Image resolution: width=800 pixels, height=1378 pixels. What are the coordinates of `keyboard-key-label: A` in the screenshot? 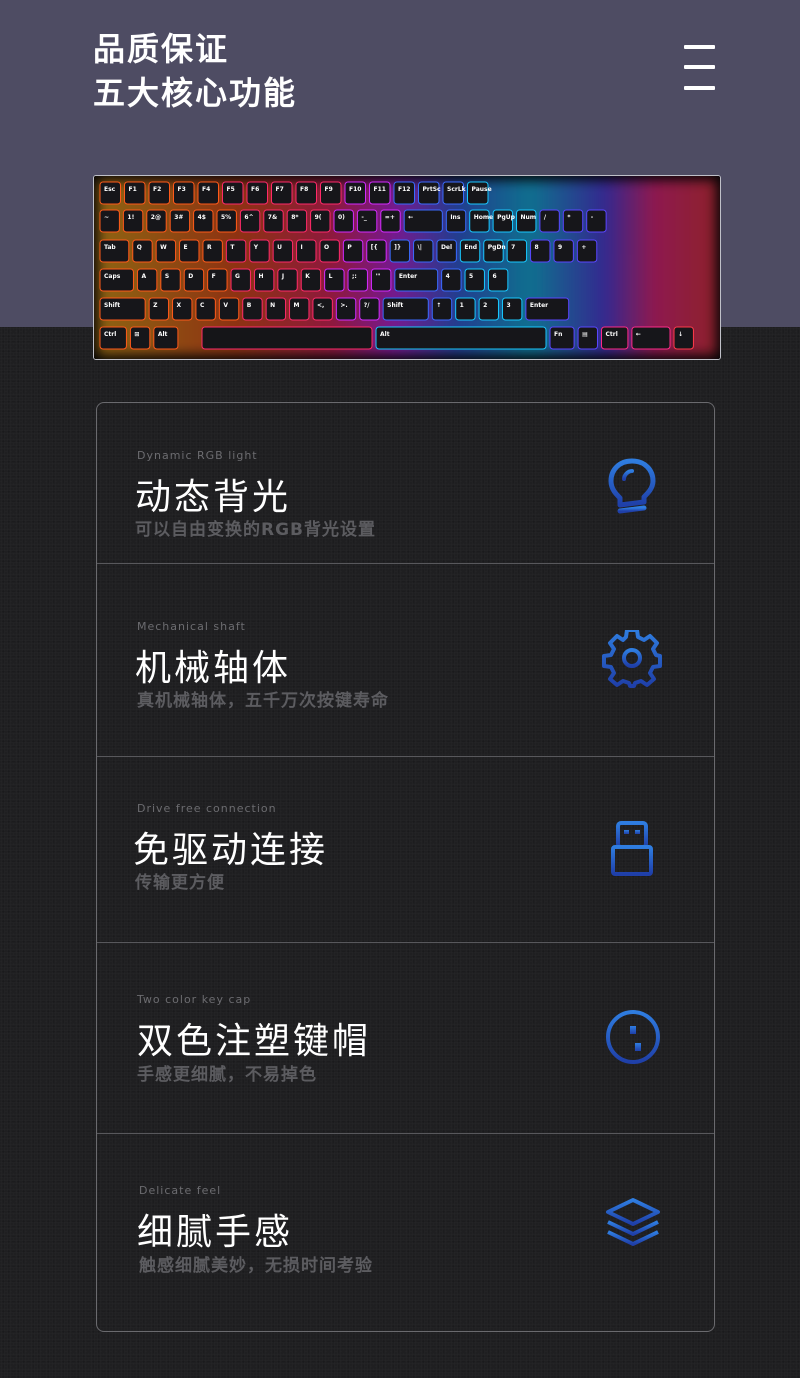 It's located at (143, 276).